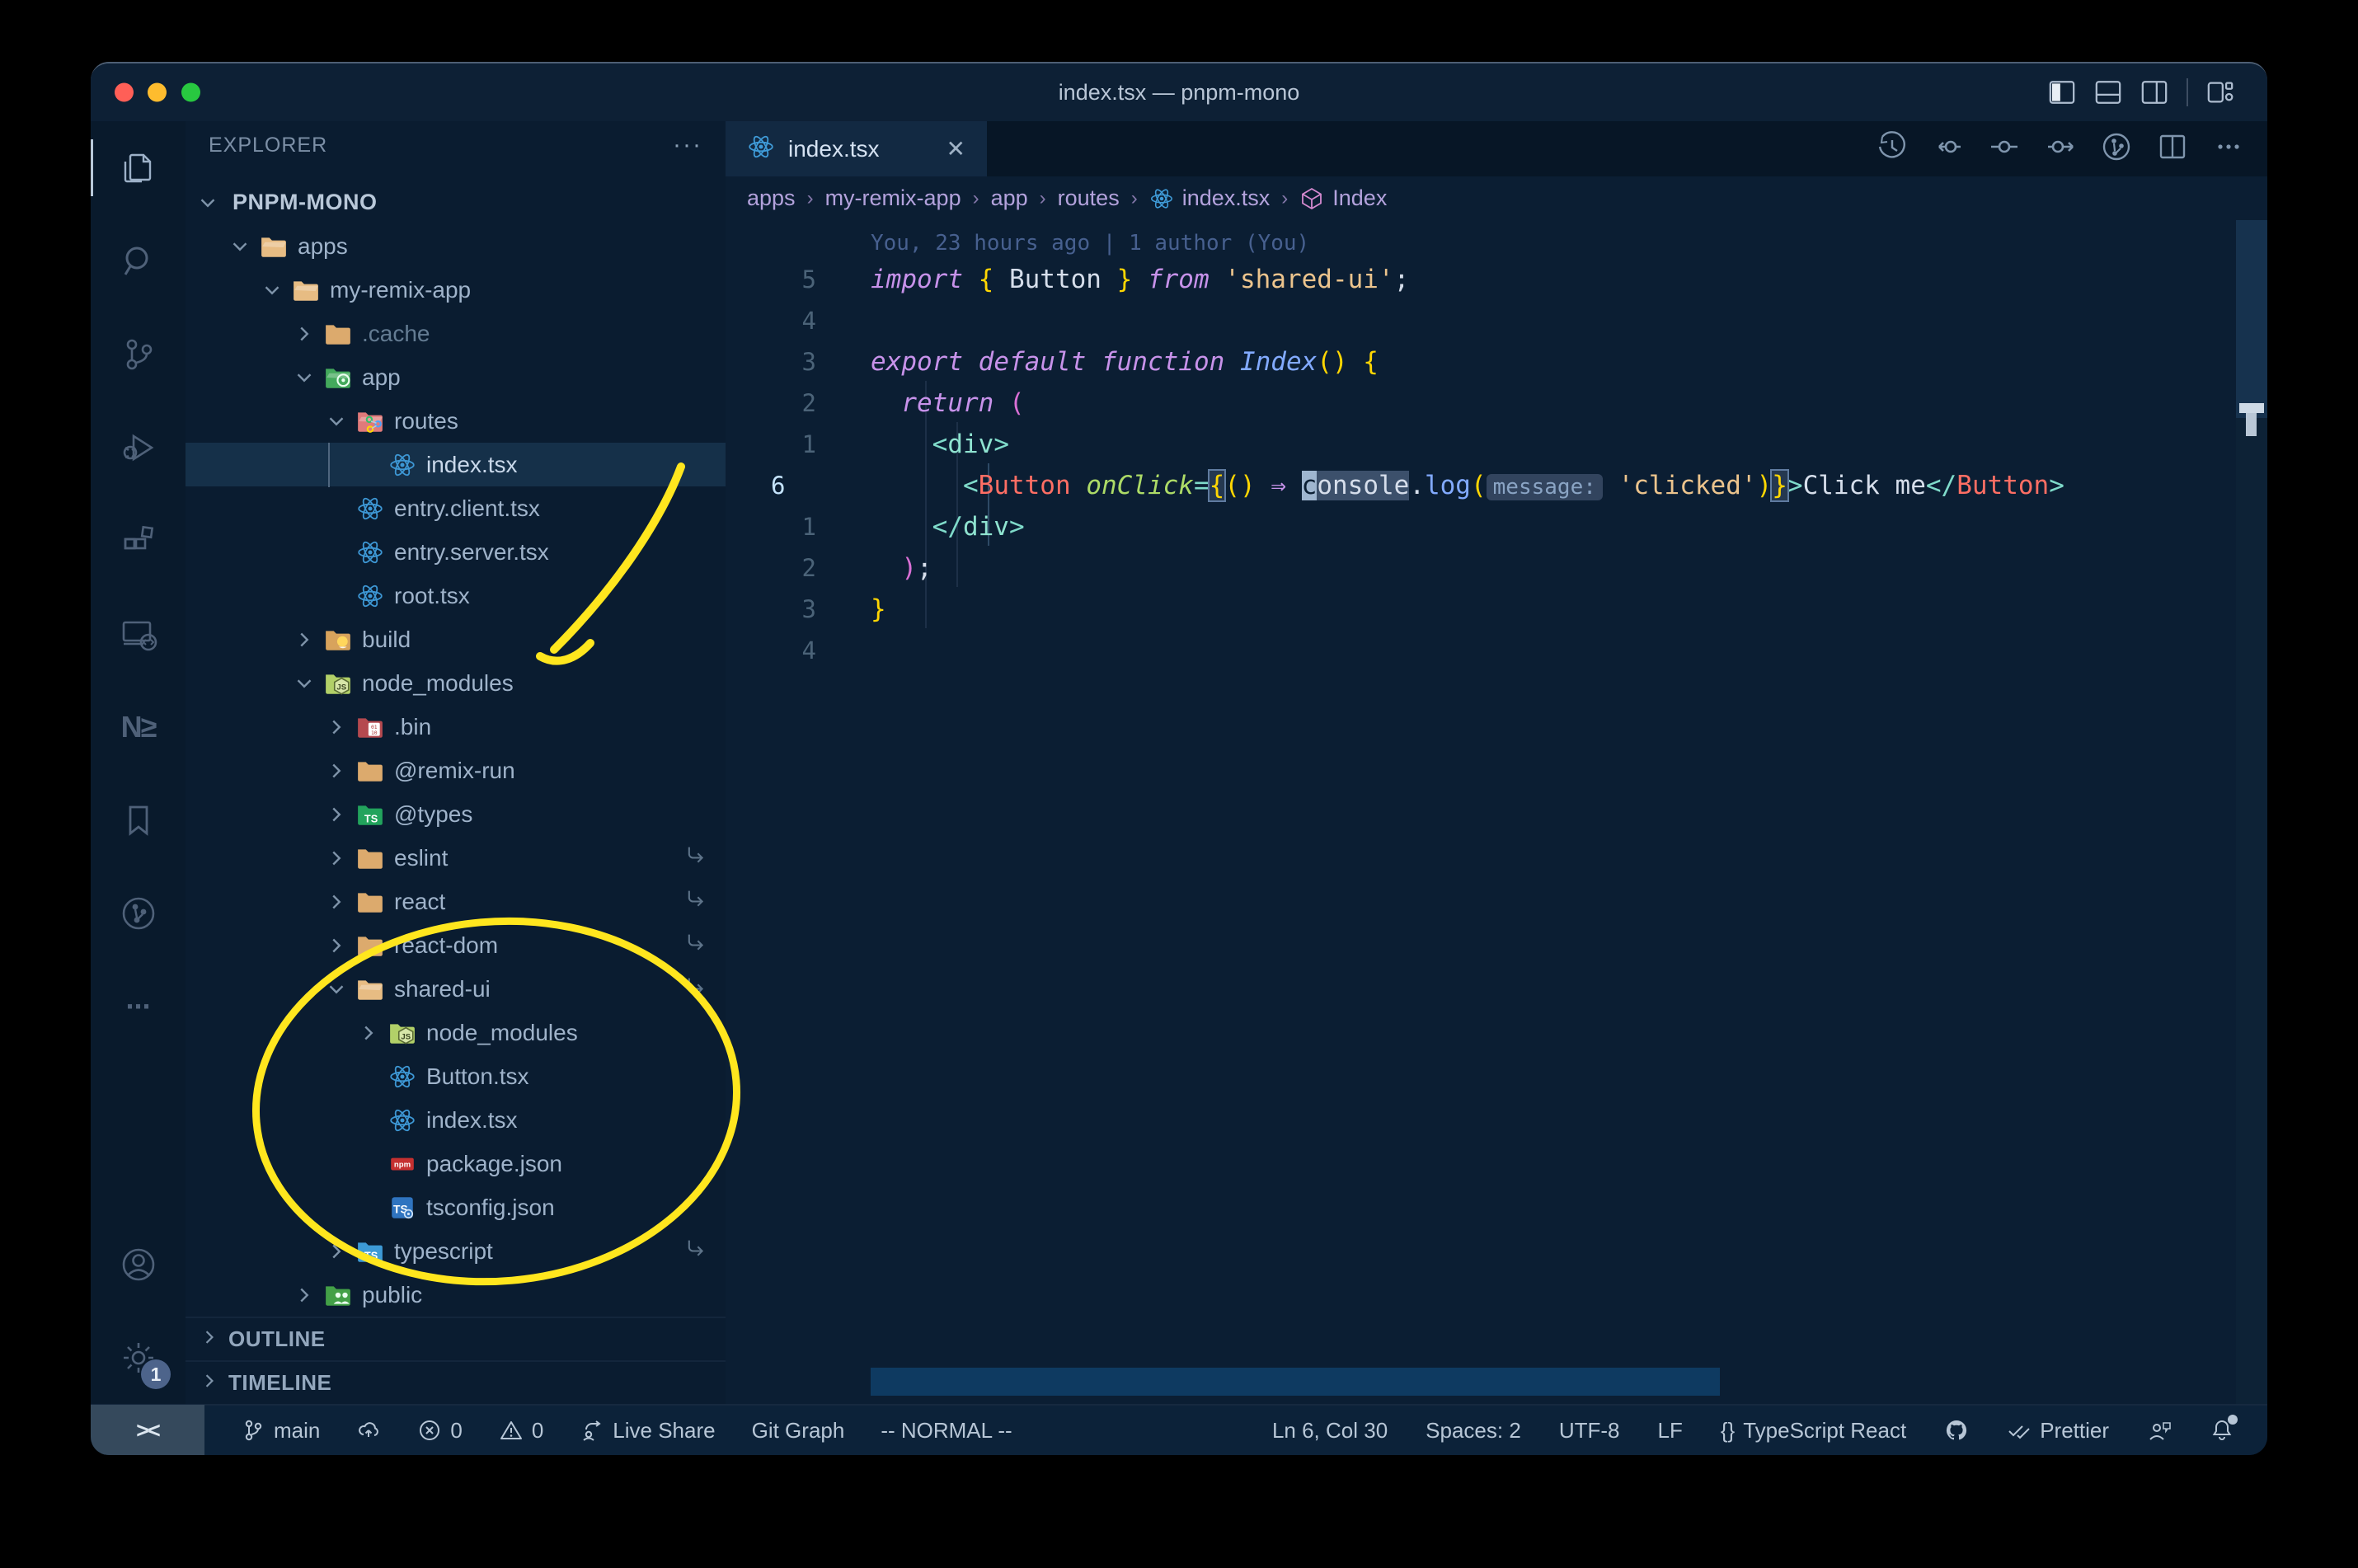  I want to click on status-item-formatter: Prettier, so click(2058, 1431).